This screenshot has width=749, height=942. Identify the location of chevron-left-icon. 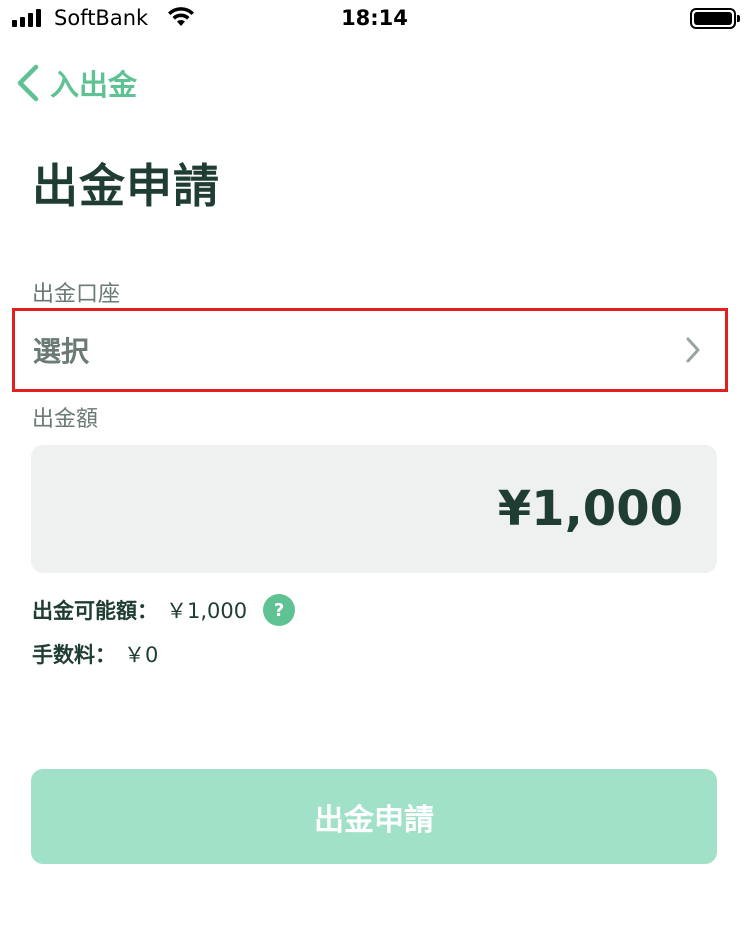
(28, 83).